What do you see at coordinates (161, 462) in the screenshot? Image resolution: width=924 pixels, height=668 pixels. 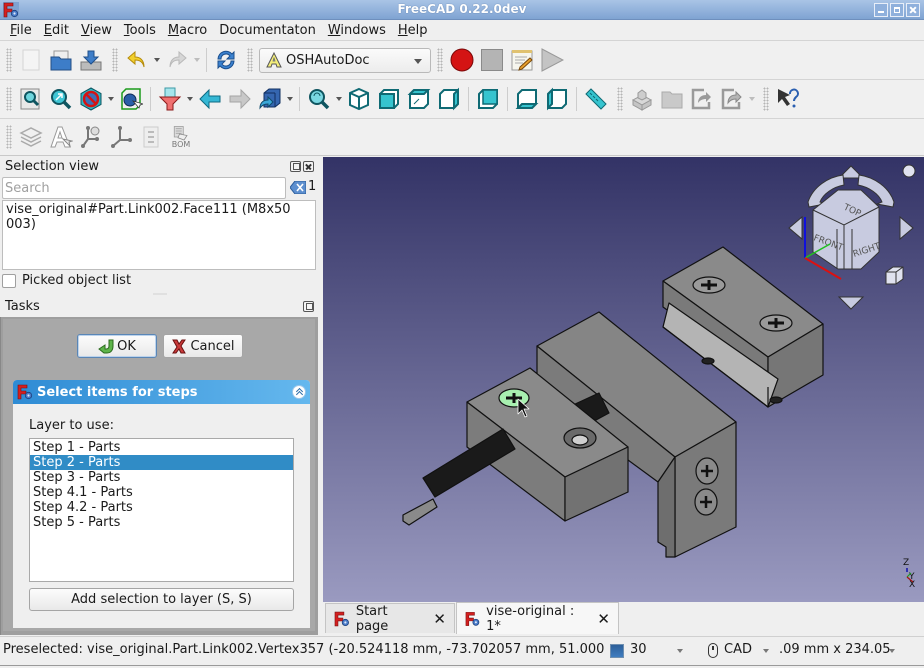 I see `layer-list-item-selected: Step 2 - Parts` at bounding box center [161, 462].